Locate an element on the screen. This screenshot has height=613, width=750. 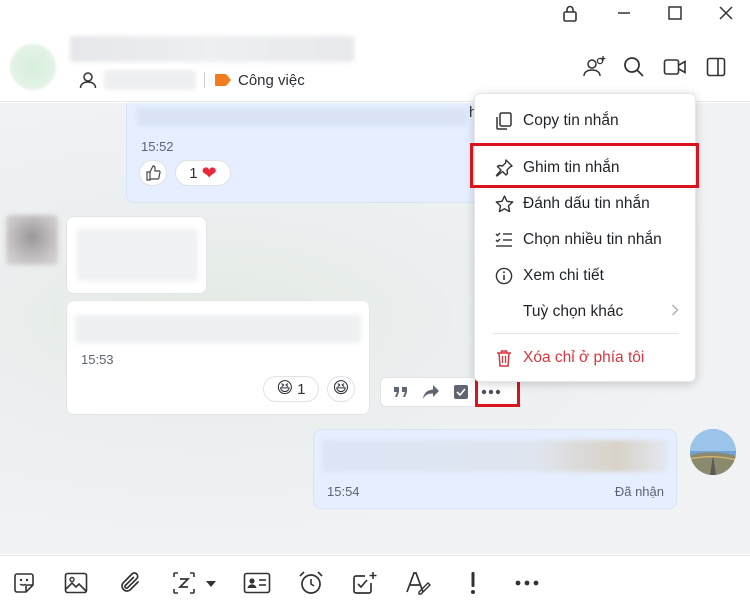
format-text-button is located at coordinates (418, 583).